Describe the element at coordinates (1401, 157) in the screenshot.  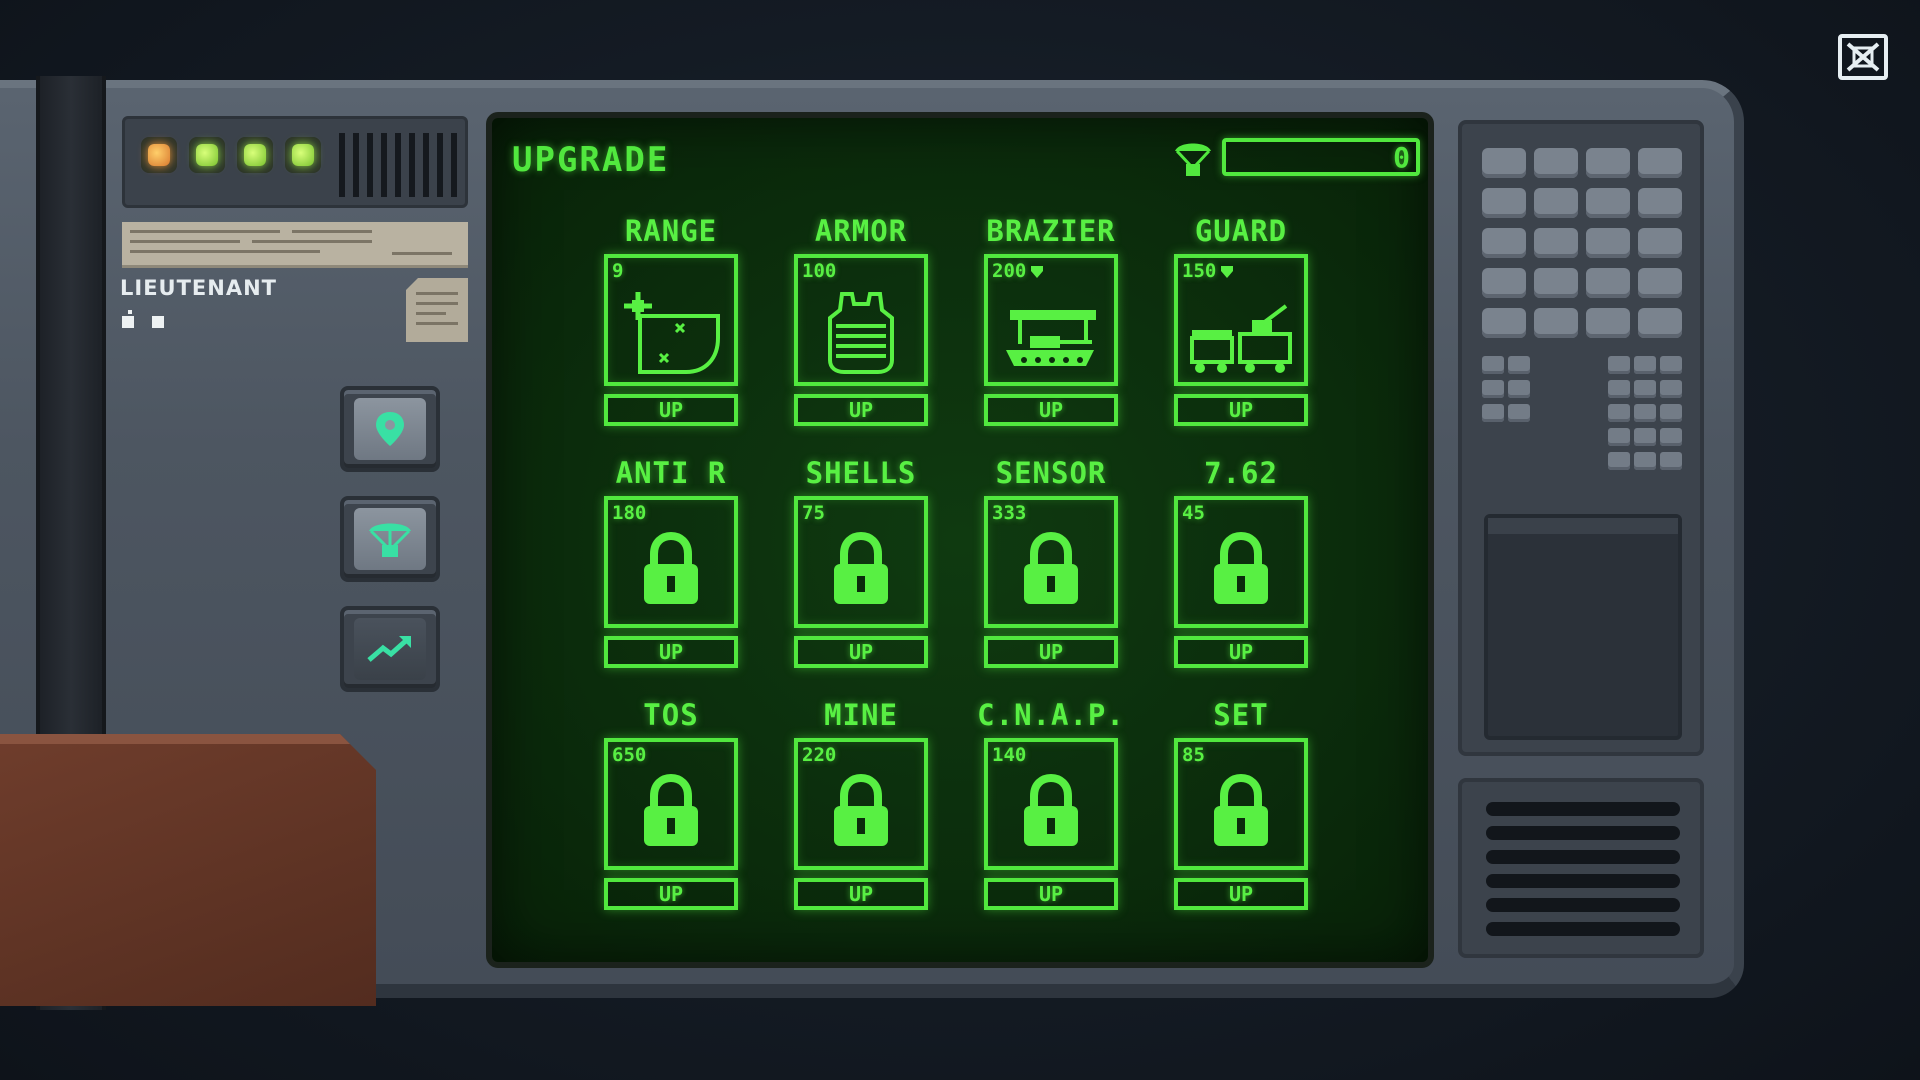
I see `resource-value: 0` at that location.